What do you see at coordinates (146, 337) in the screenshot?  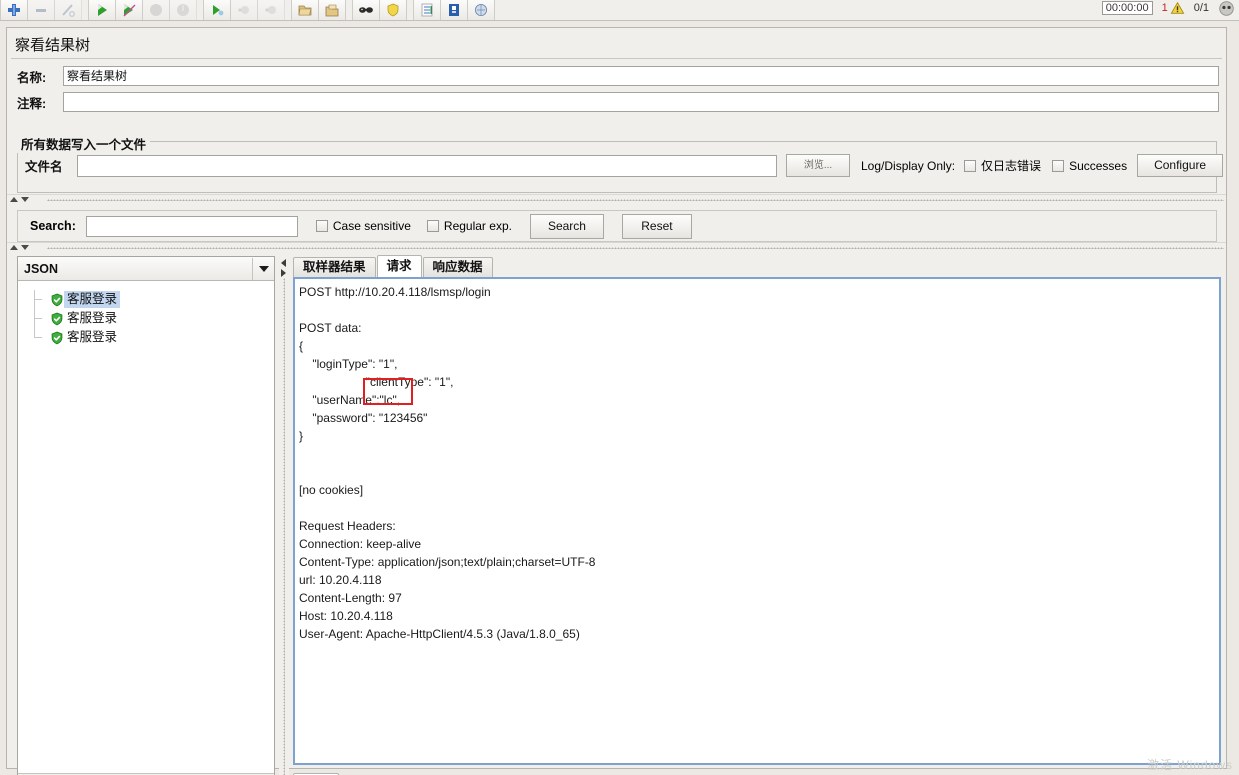 I see `tree-item-2: 客服登录` at bounding box center [146, 337].